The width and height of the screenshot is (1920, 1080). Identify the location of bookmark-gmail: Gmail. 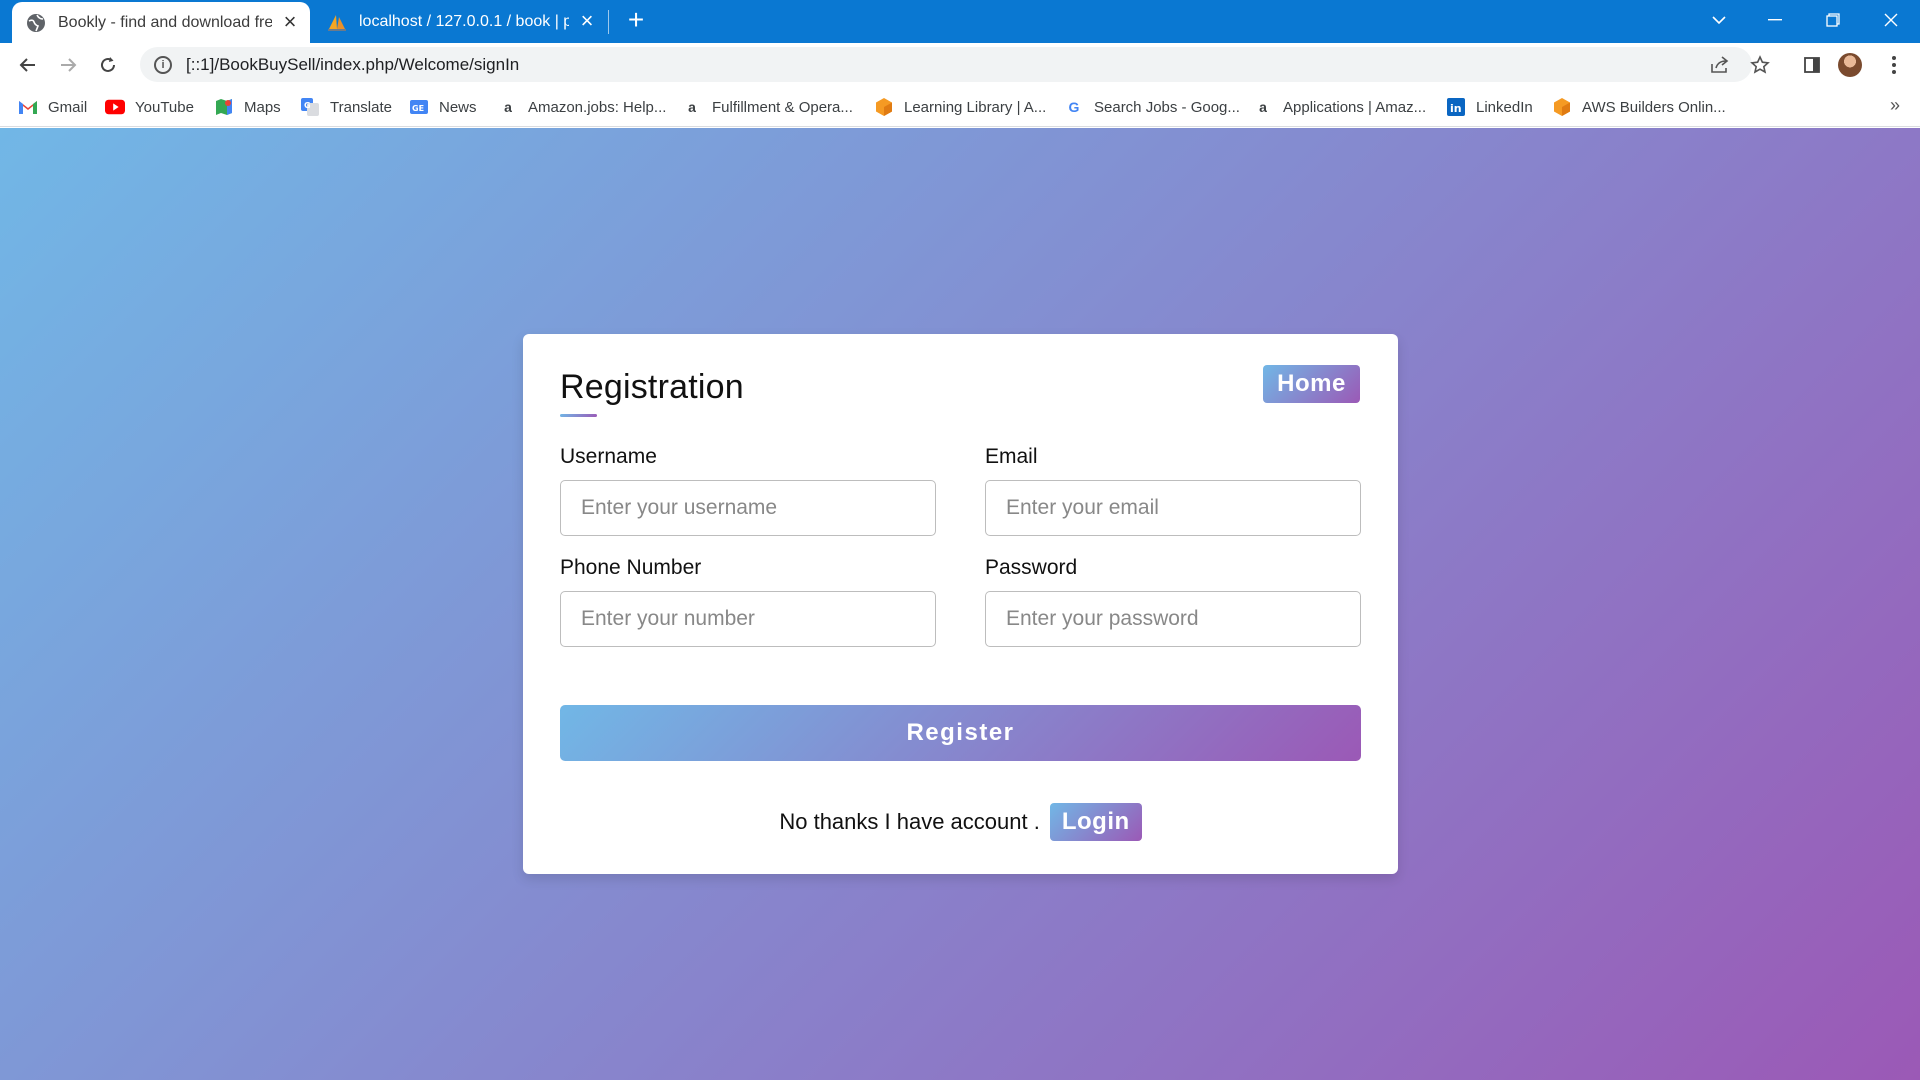
(52, 107).